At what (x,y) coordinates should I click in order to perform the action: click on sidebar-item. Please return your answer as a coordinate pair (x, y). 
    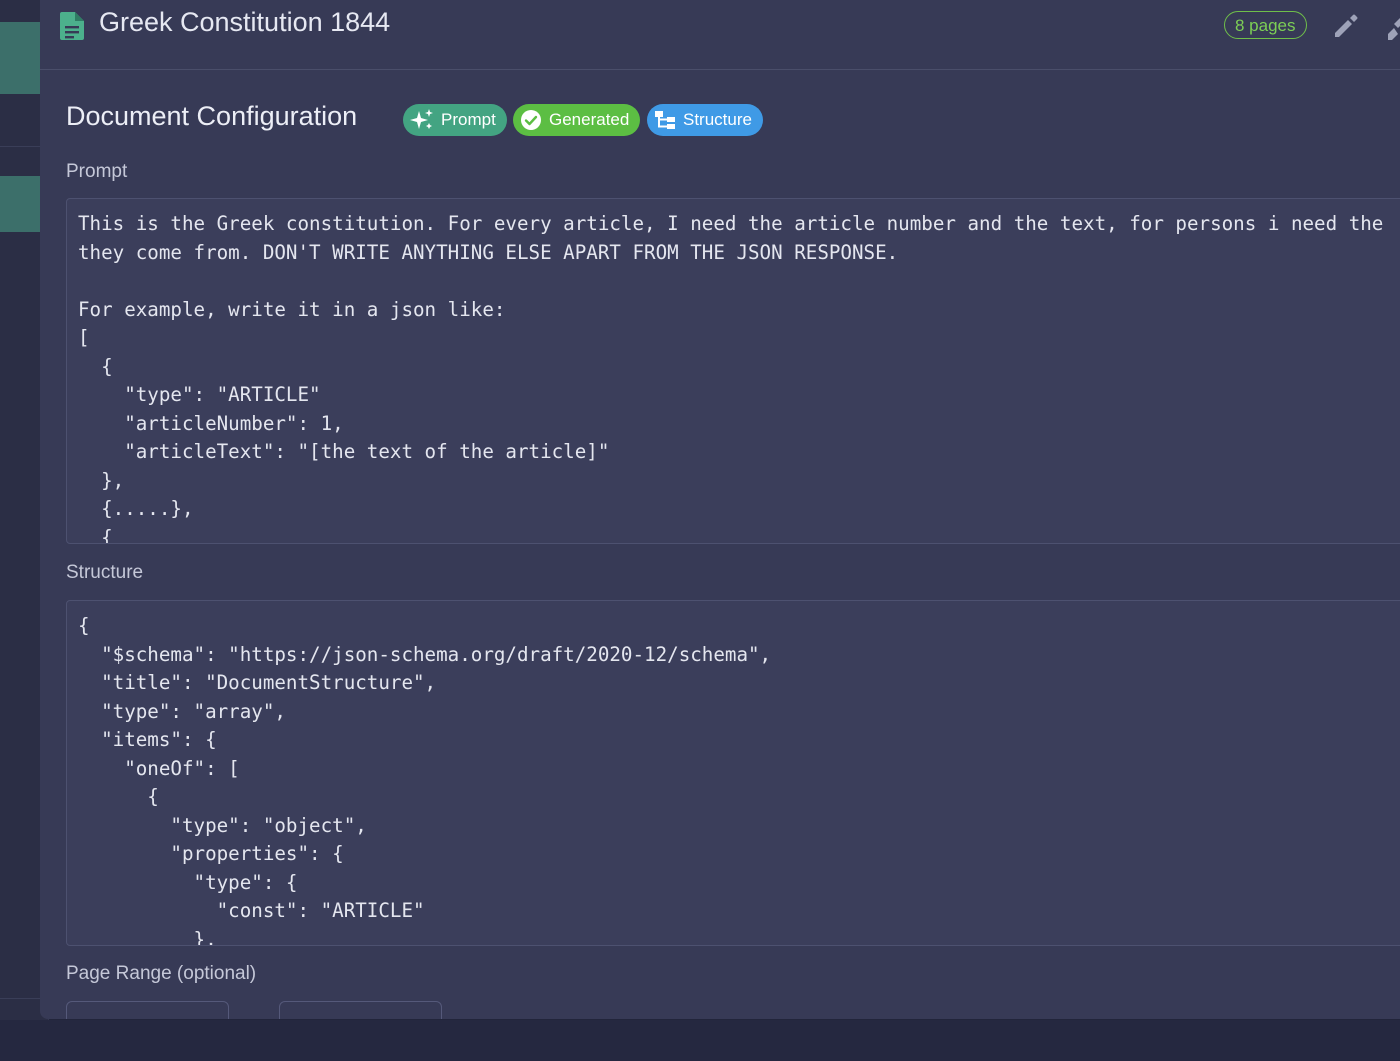
    Looking at the image, I should click on (20, 204).